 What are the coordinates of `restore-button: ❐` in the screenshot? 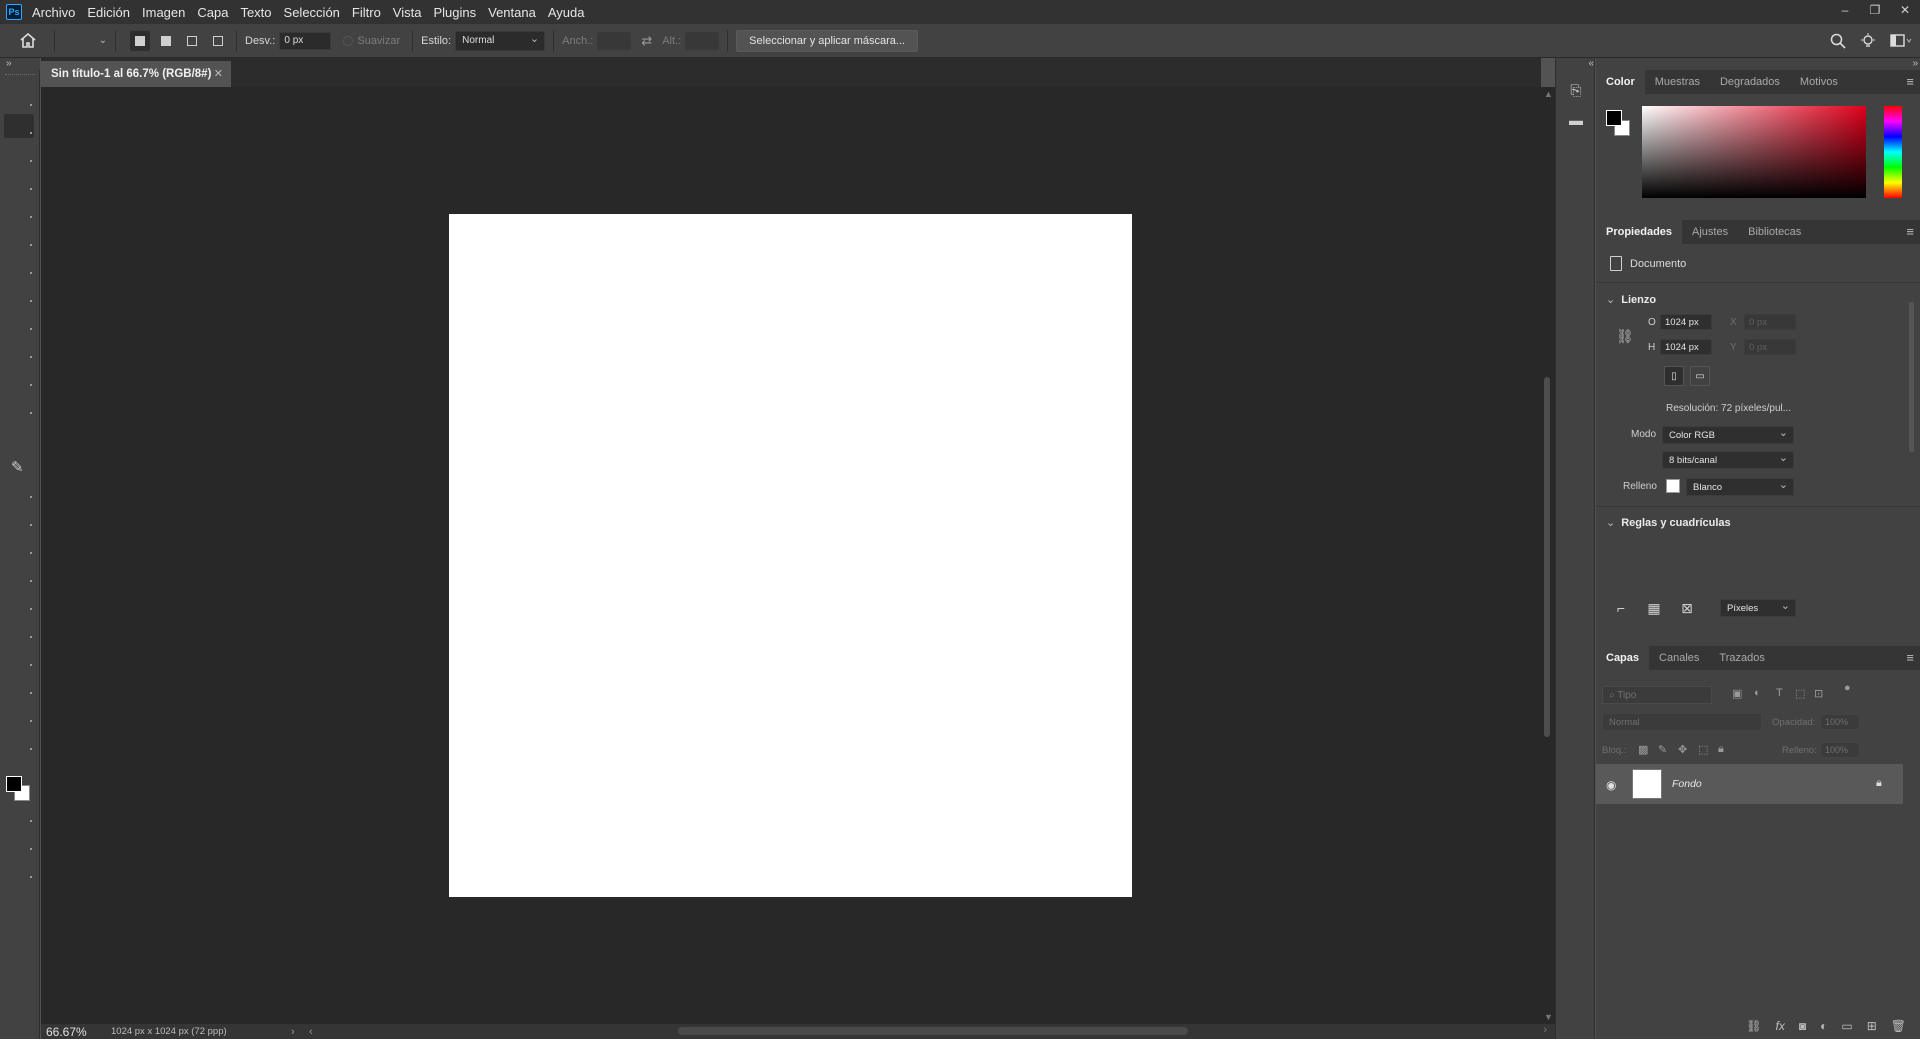 It's located at (1875, 10).